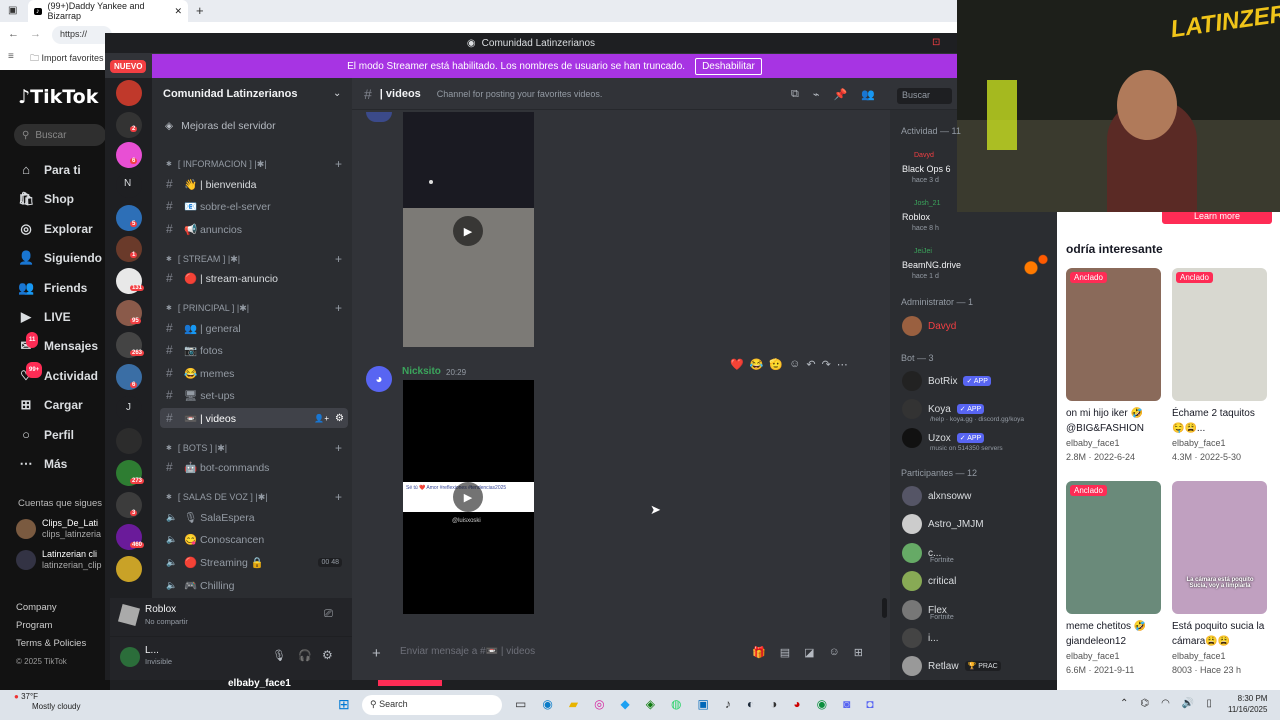 The width and height of the screenshot is (1280, 720). I want to click on invite-icon: 👤+, so click(321, 418).